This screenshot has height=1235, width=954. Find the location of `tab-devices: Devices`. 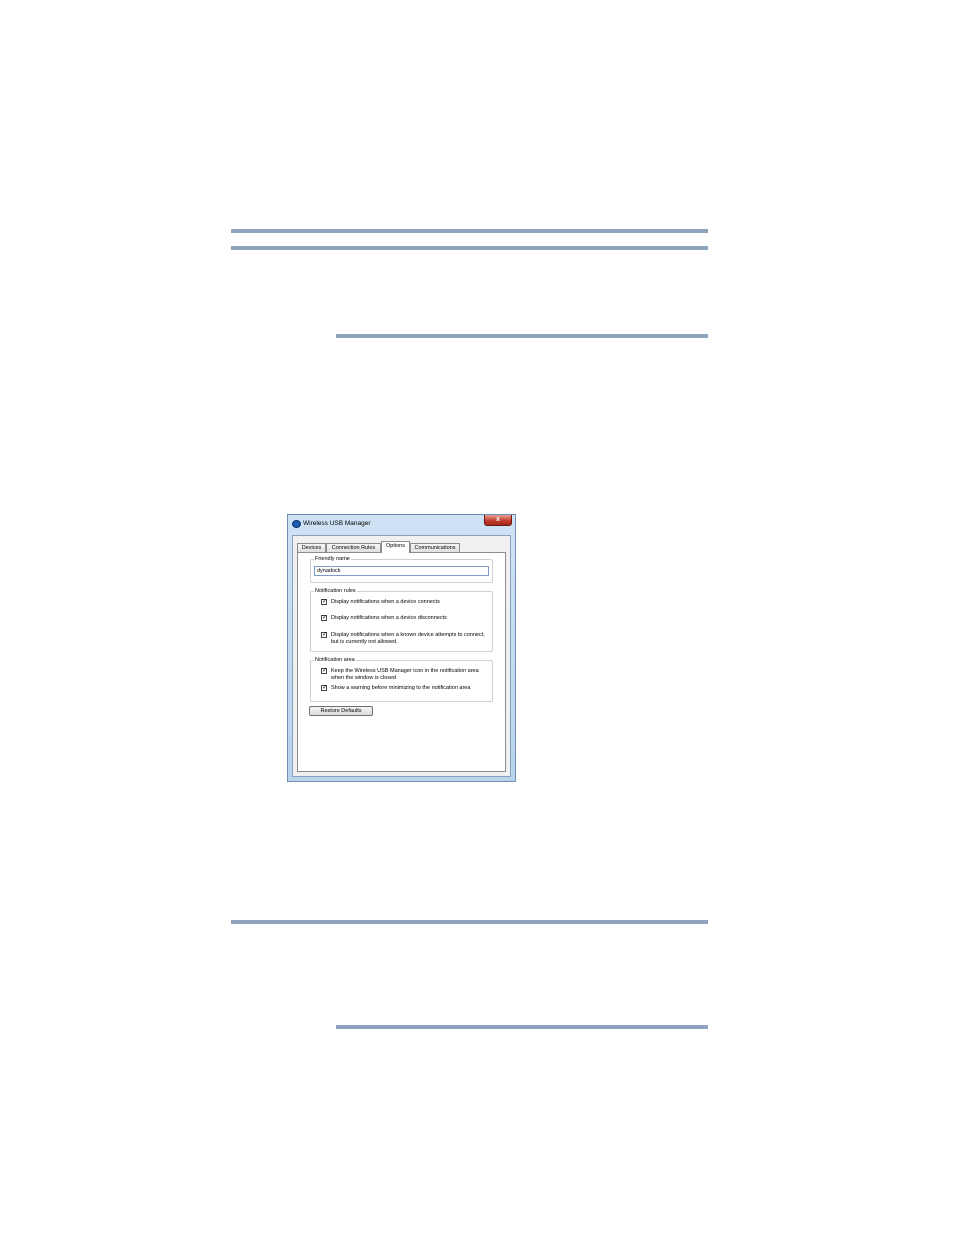

tab-devices: Devices is located at coordinates (311, 547).